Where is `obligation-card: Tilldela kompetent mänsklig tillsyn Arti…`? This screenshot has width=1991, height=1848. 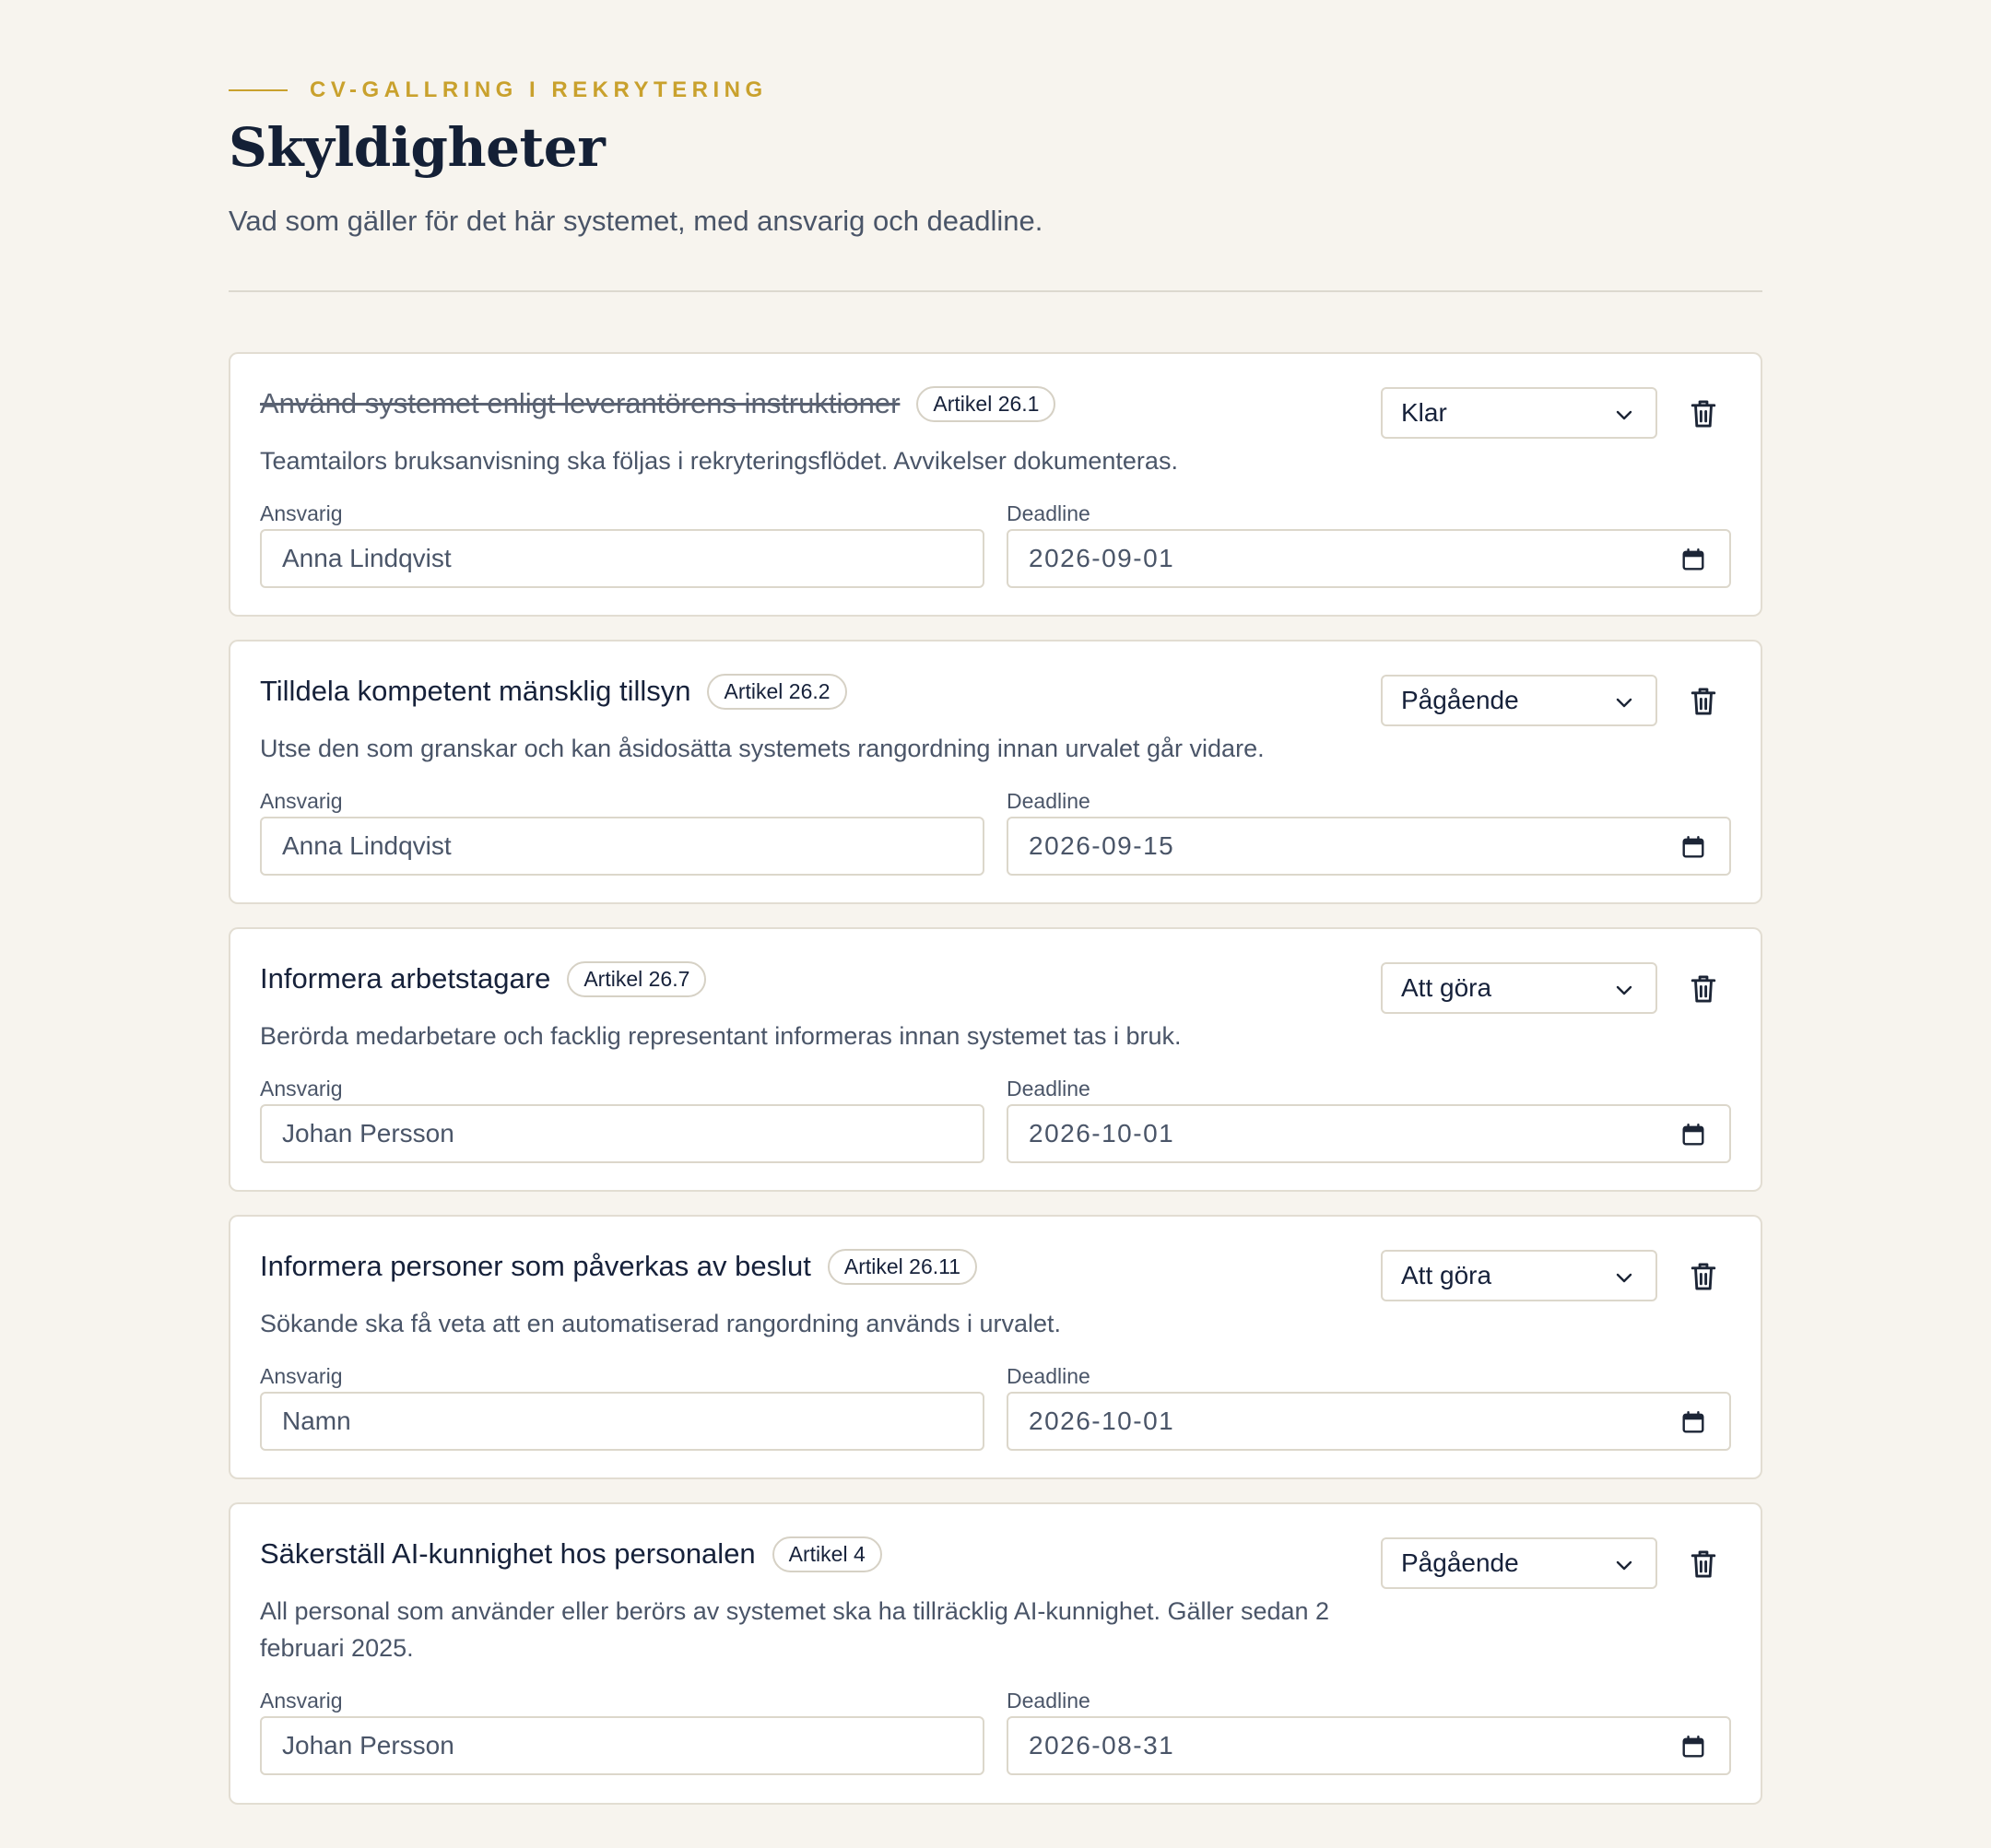
obligation-card: Tilldela kompetent mänsklig tillsyn Arti… is located at coordinates (995, 772).